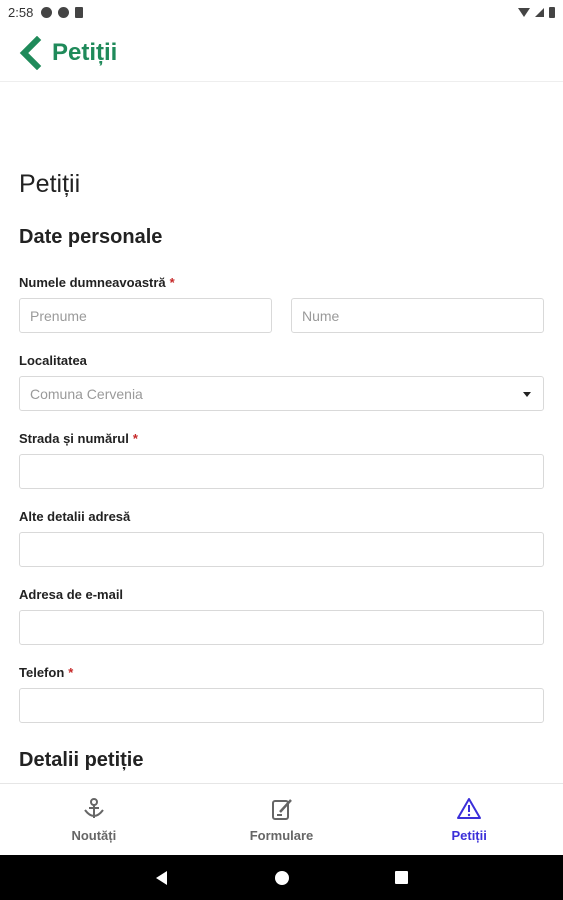  I want to click on bottom-nav: Noutăți Formulare Petiții, so click(281, 819).